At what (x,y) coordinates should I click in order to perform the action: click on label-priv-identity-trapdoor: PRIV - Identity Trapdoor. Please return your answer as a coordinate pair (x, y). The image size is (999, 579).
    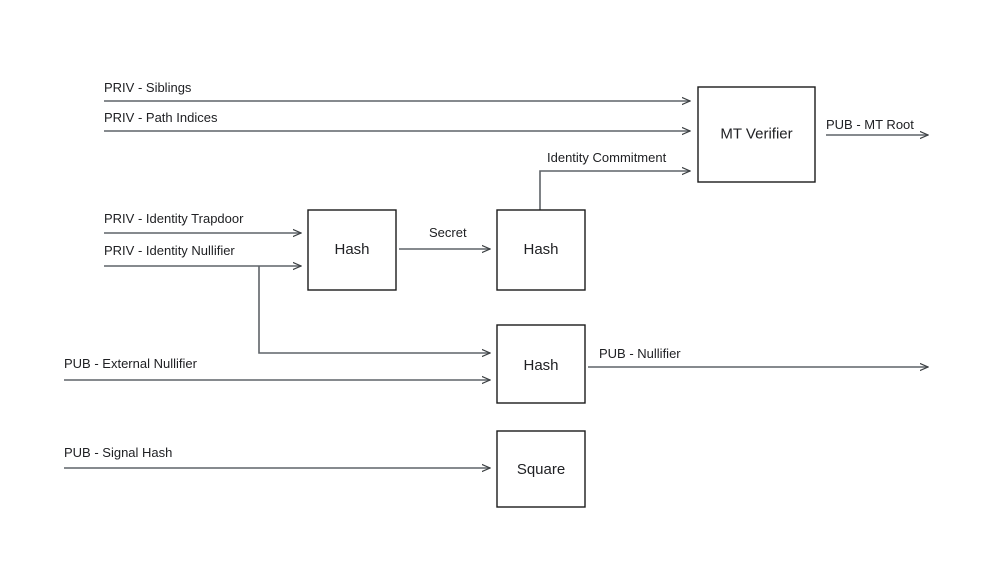
    Looking at the image, I should click on (174, 218).